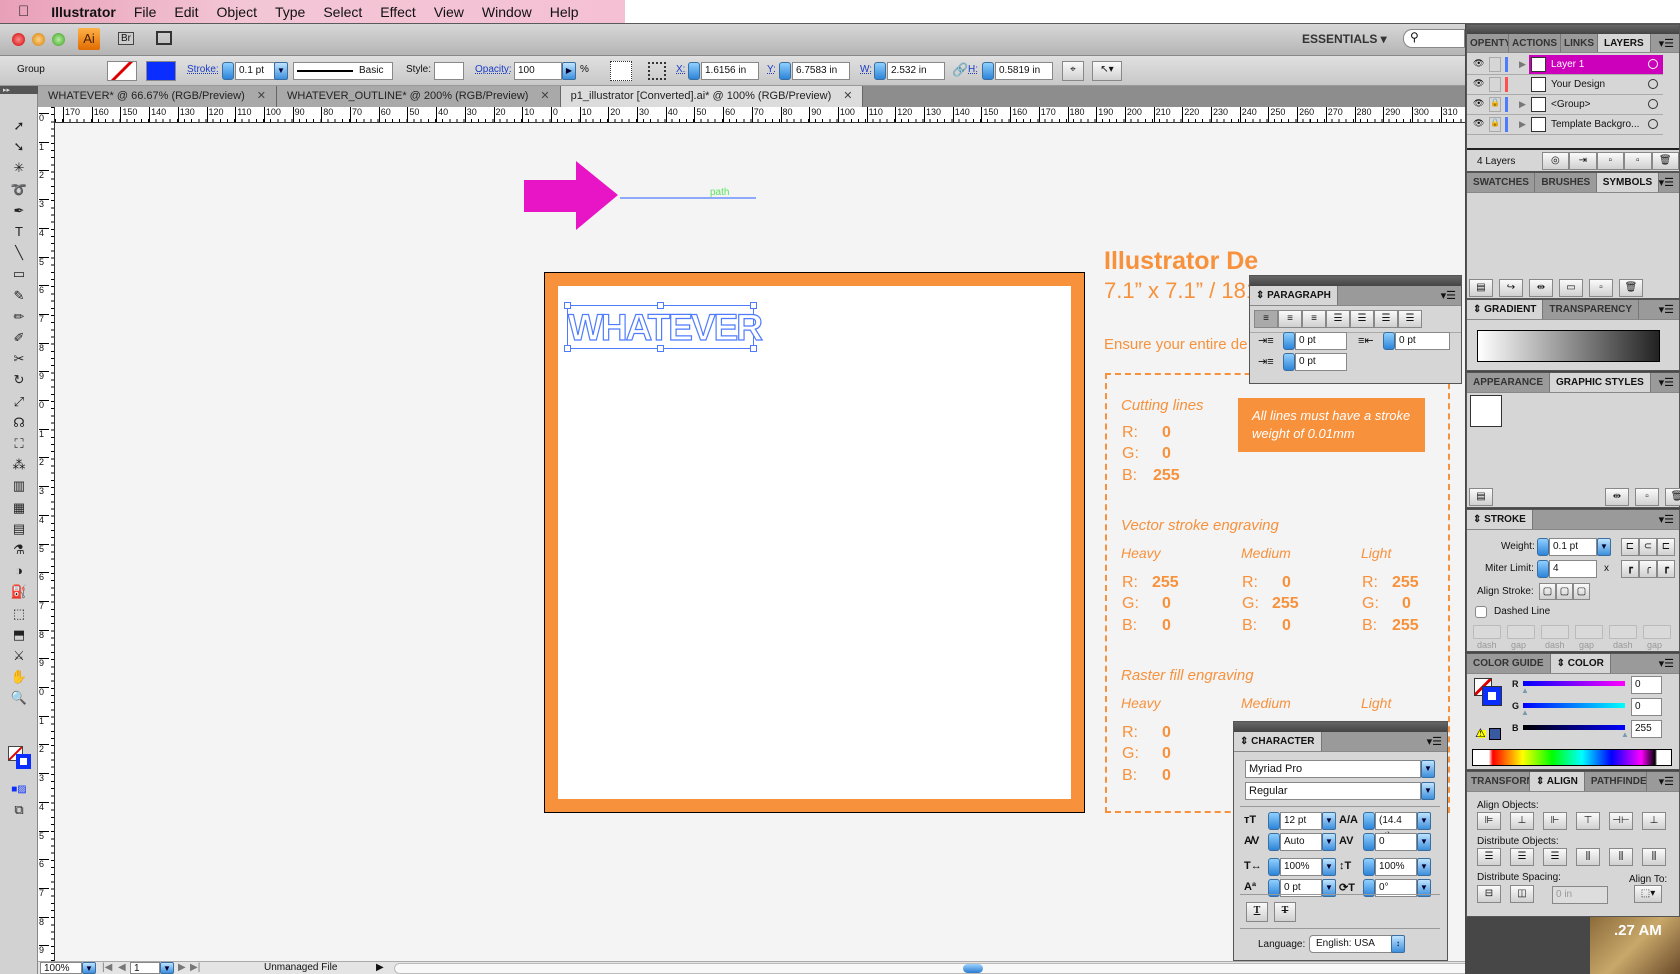  I want to click on delete-graphic-style-button: 🗑, so click(1672, 497).